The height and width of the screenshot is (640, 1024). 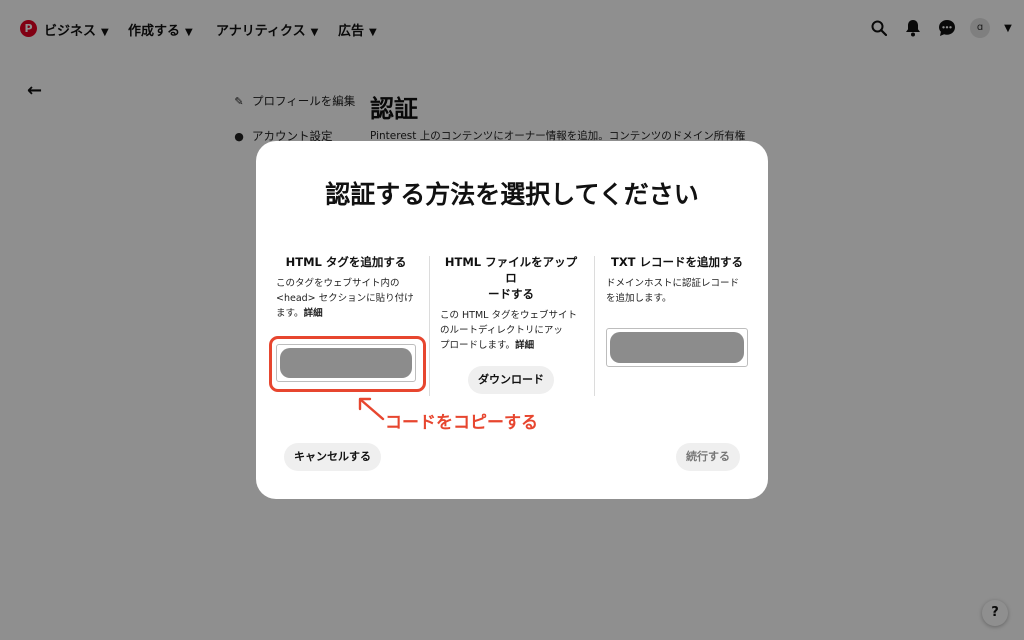 What do you see at coordinates (461, 423) in the screenshot?
I see `annotation-label: コードをコピーする` at bounding box center [461, 423].